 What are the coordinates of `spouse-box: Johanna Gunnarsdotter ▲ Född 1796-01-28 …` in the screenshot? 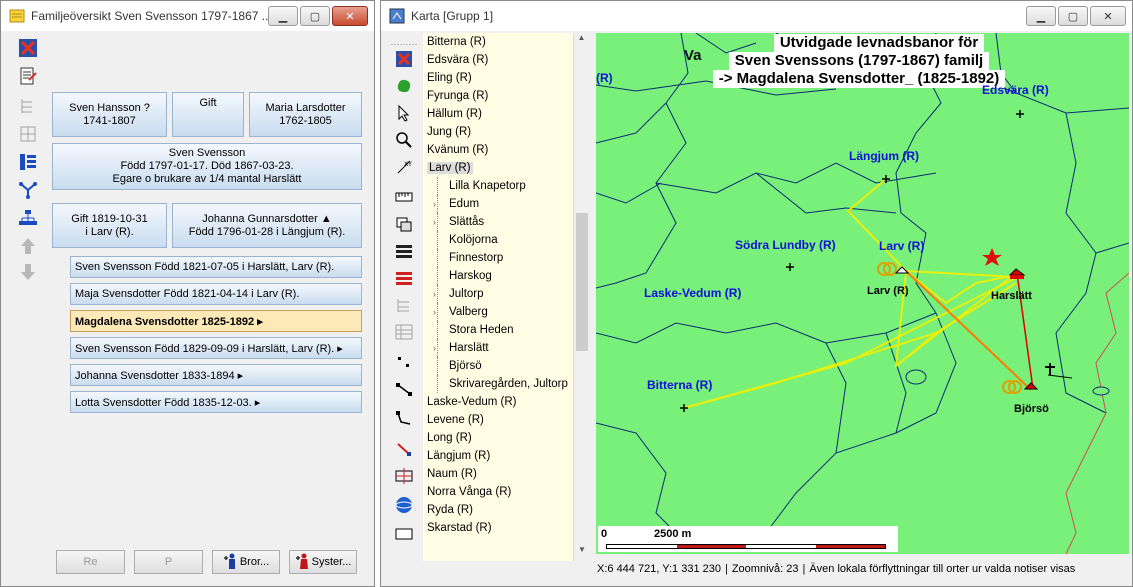 It's located at (267, 225).